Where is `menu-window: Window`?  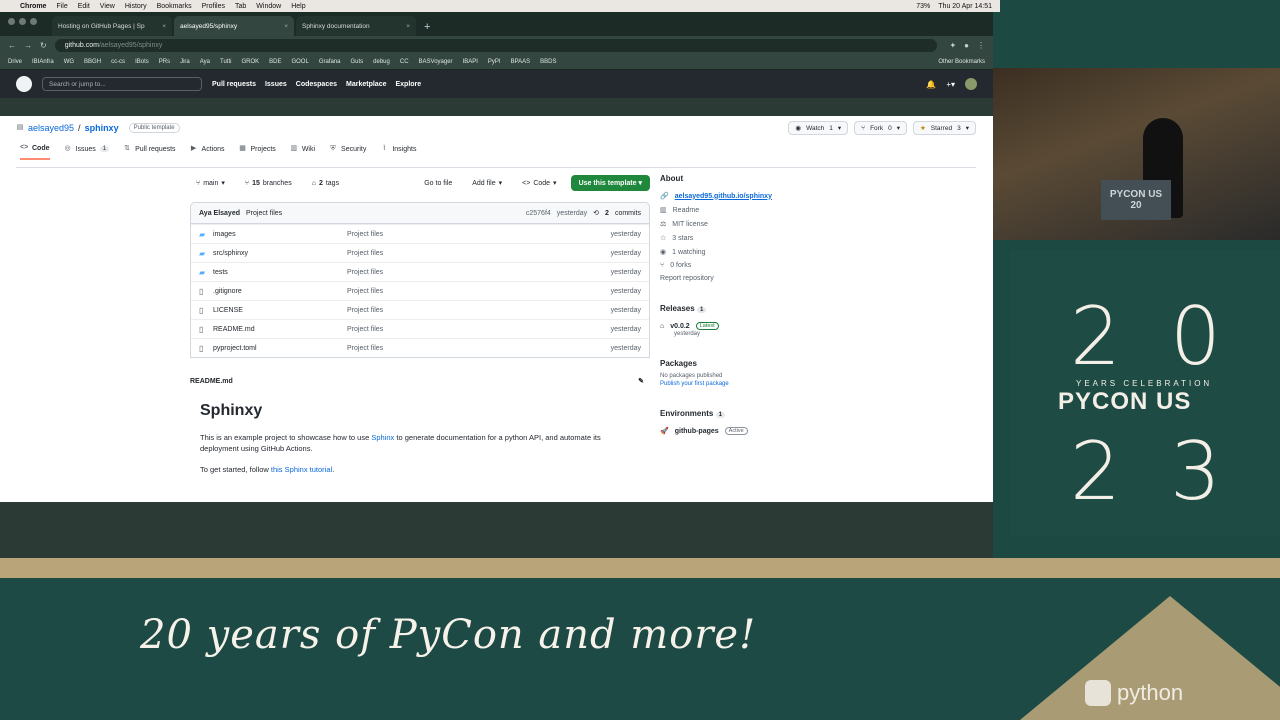 menu-window: Window is located at coordinates (268, 6).